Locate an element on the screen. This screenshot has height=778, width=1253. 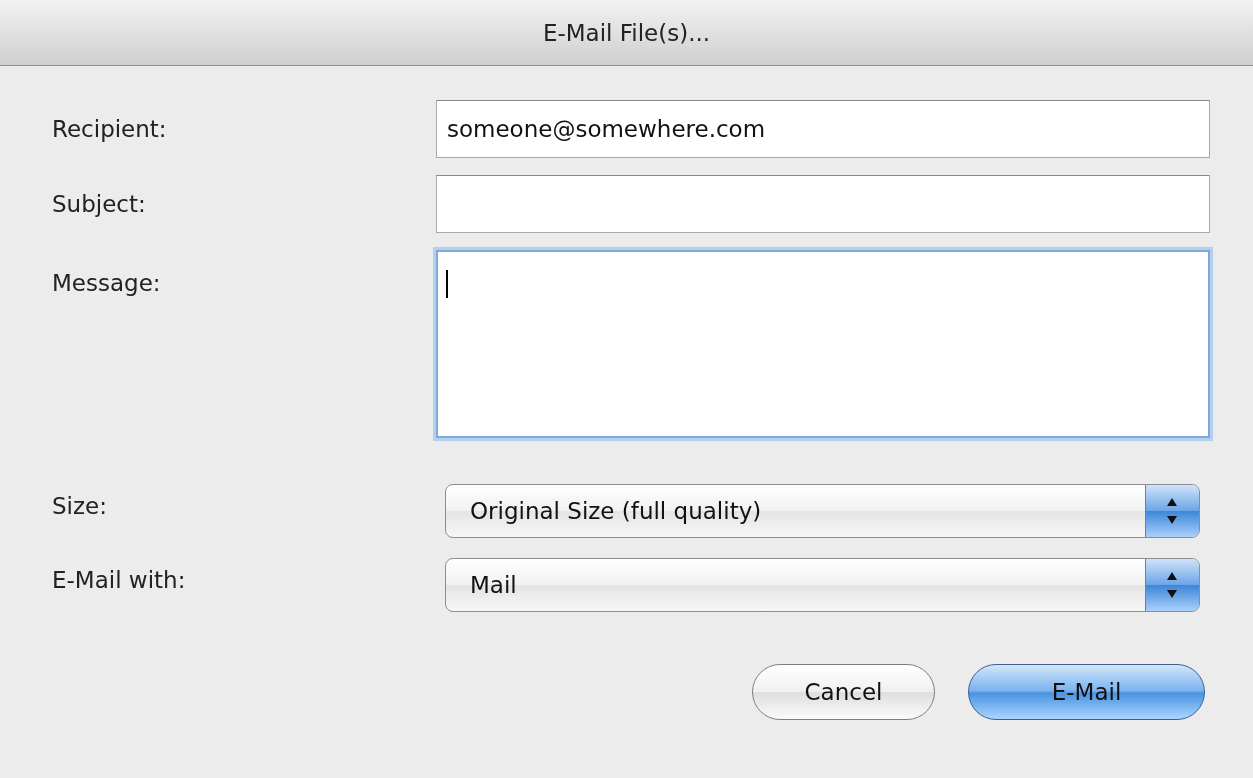
cancel-button: Cancel is located at coordinates (843, 692).